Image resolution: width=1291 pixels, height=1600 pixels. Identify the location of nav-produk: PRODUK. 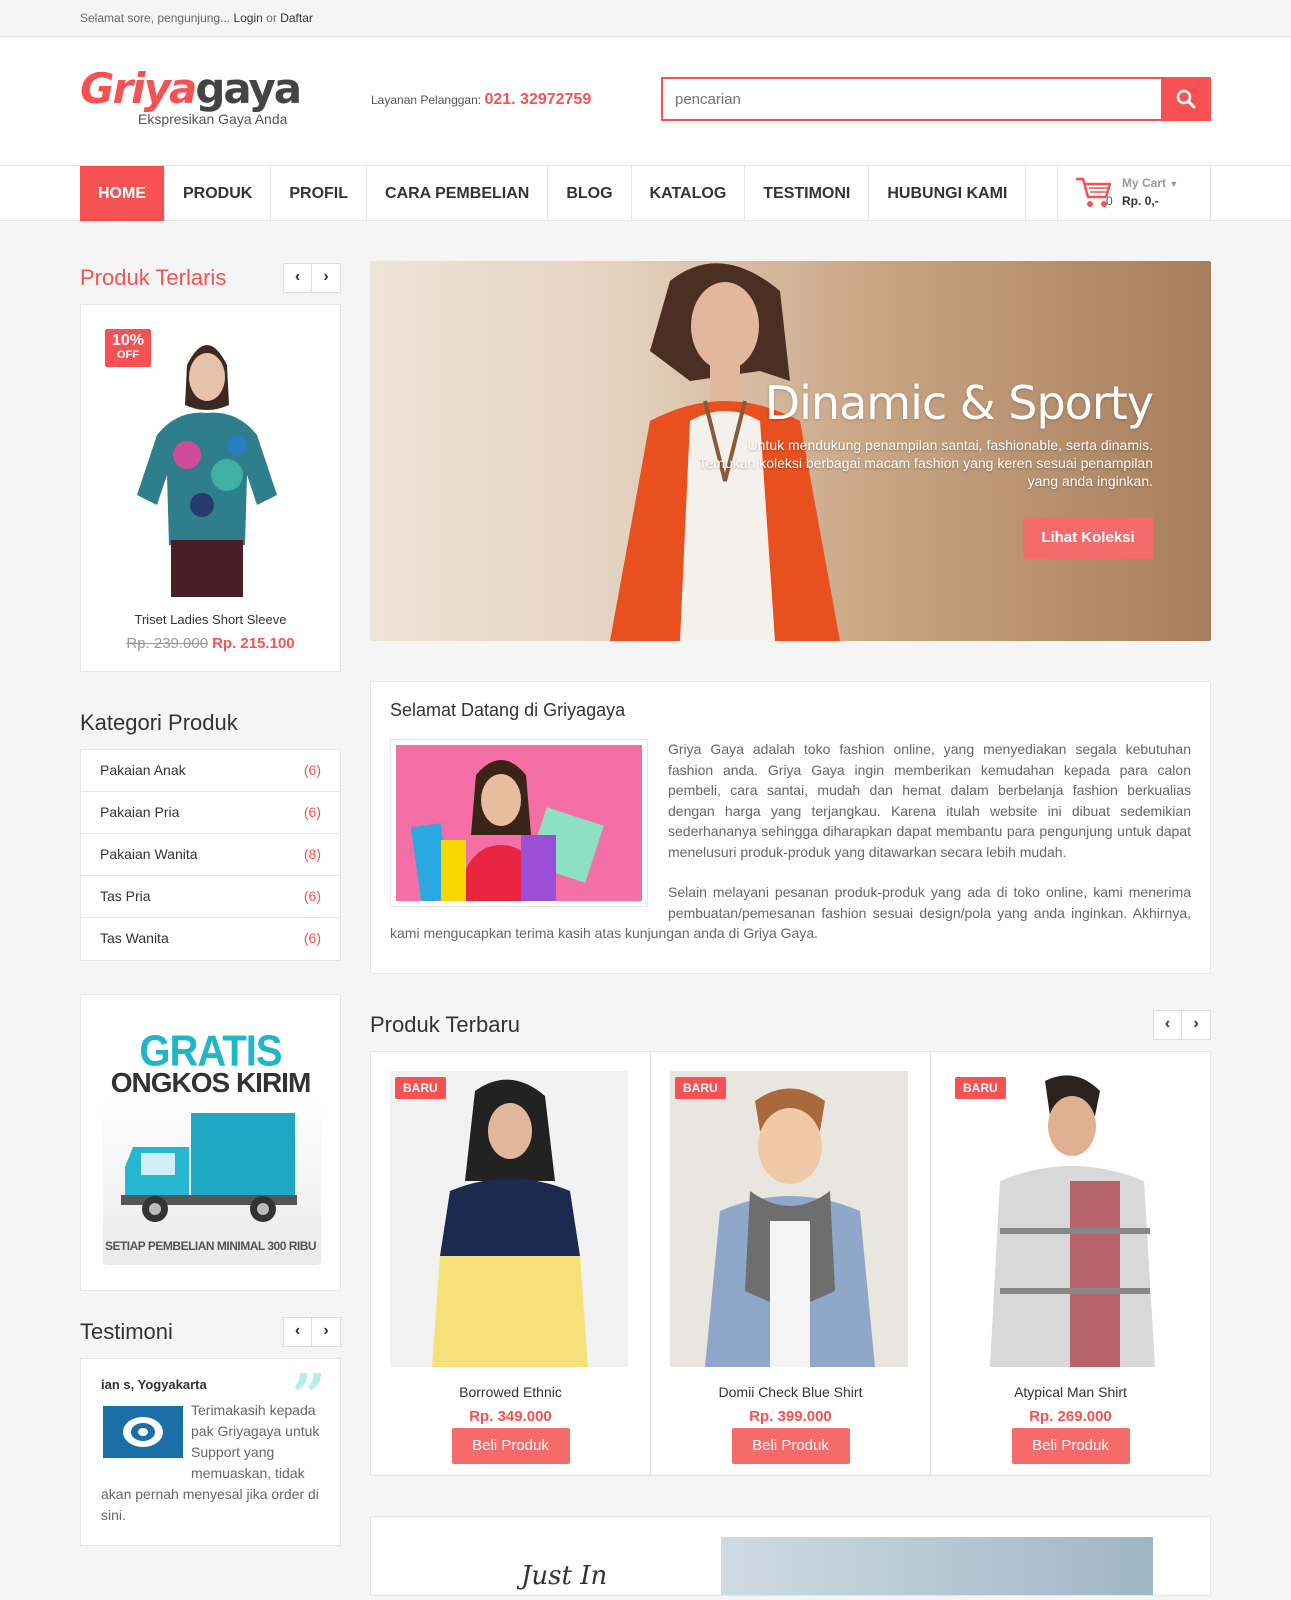
(218, 193).